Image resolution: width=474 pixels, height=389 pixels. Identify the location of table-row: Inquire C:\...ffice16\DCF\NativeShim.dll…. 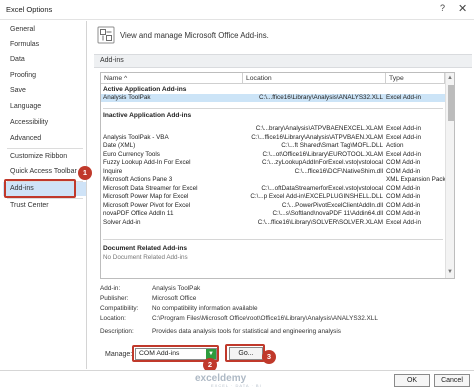
(273, 172).